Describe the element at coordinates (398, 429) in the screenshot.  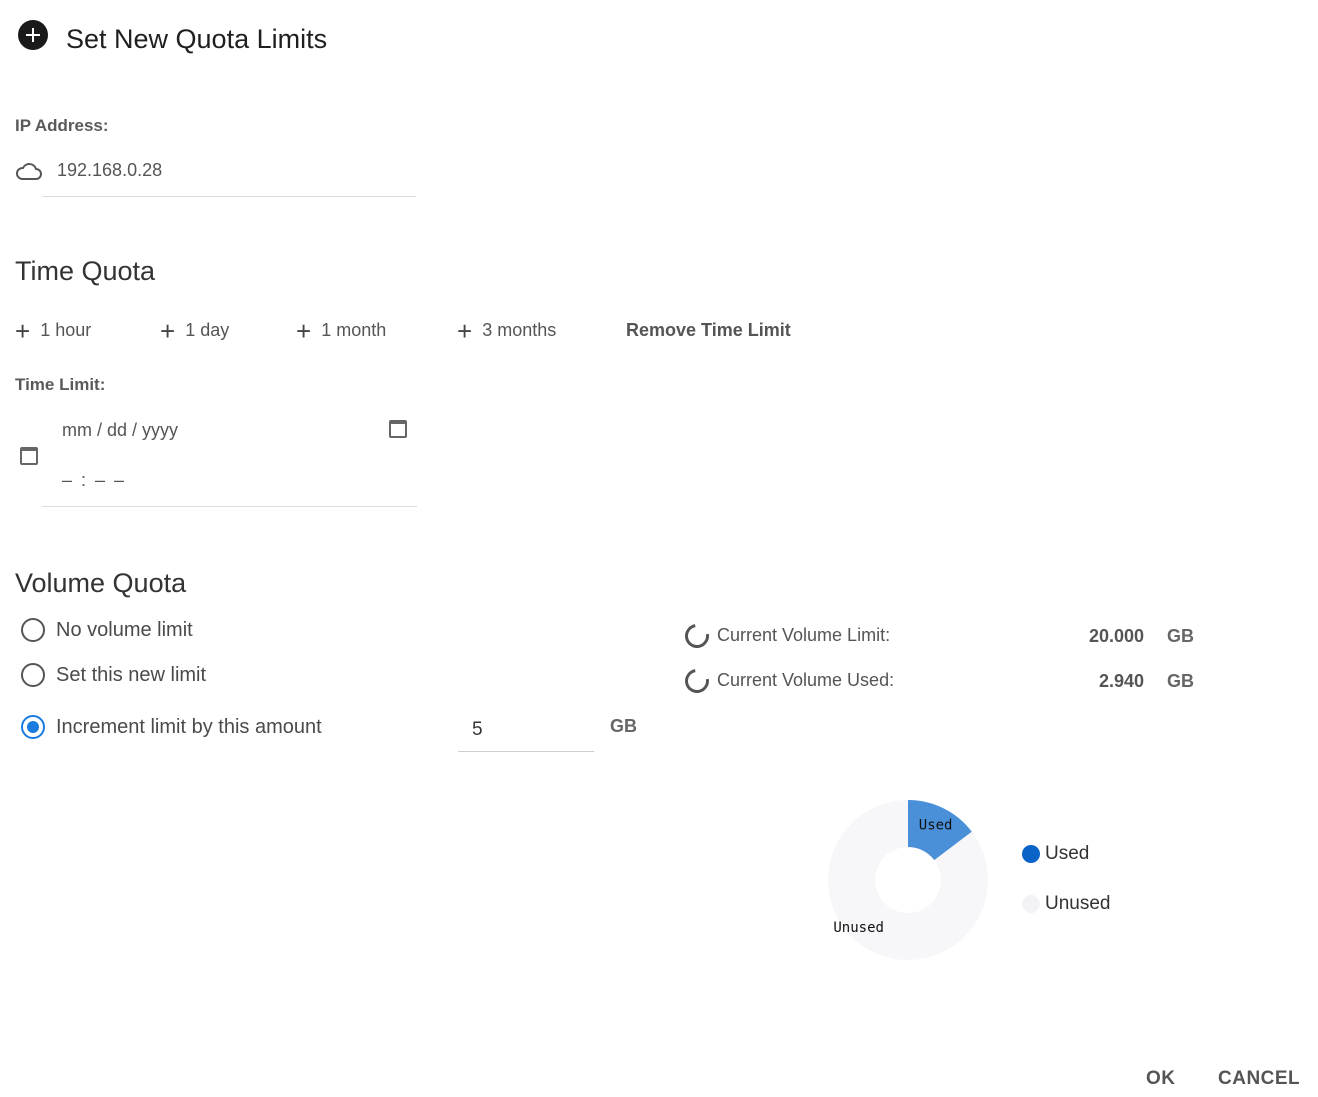
I see `date-picker-icon` at that location.